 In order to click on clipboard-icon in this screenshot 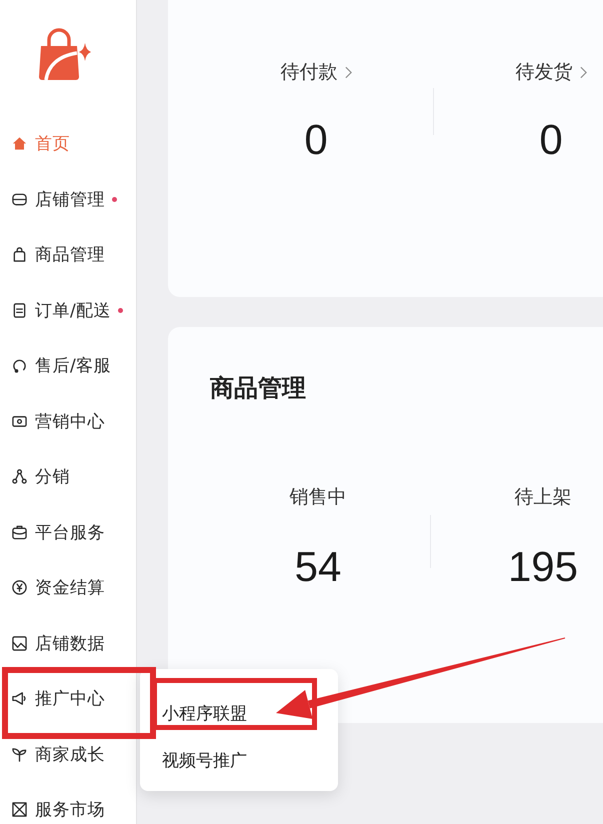, I will do `click(19, 310)`.